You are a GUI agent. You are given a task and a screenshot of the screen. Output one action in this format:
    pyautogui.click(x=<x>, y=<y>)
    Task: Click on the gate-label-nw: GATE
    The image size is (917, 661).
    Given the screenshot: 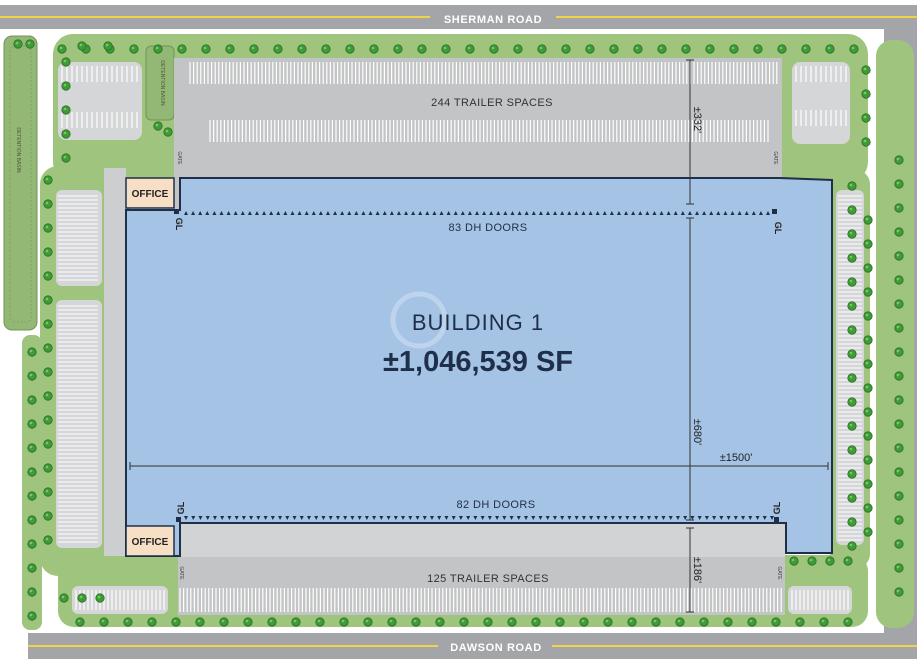 What is the action you would take?
    pyautogui.click(x=179, y=158)
    